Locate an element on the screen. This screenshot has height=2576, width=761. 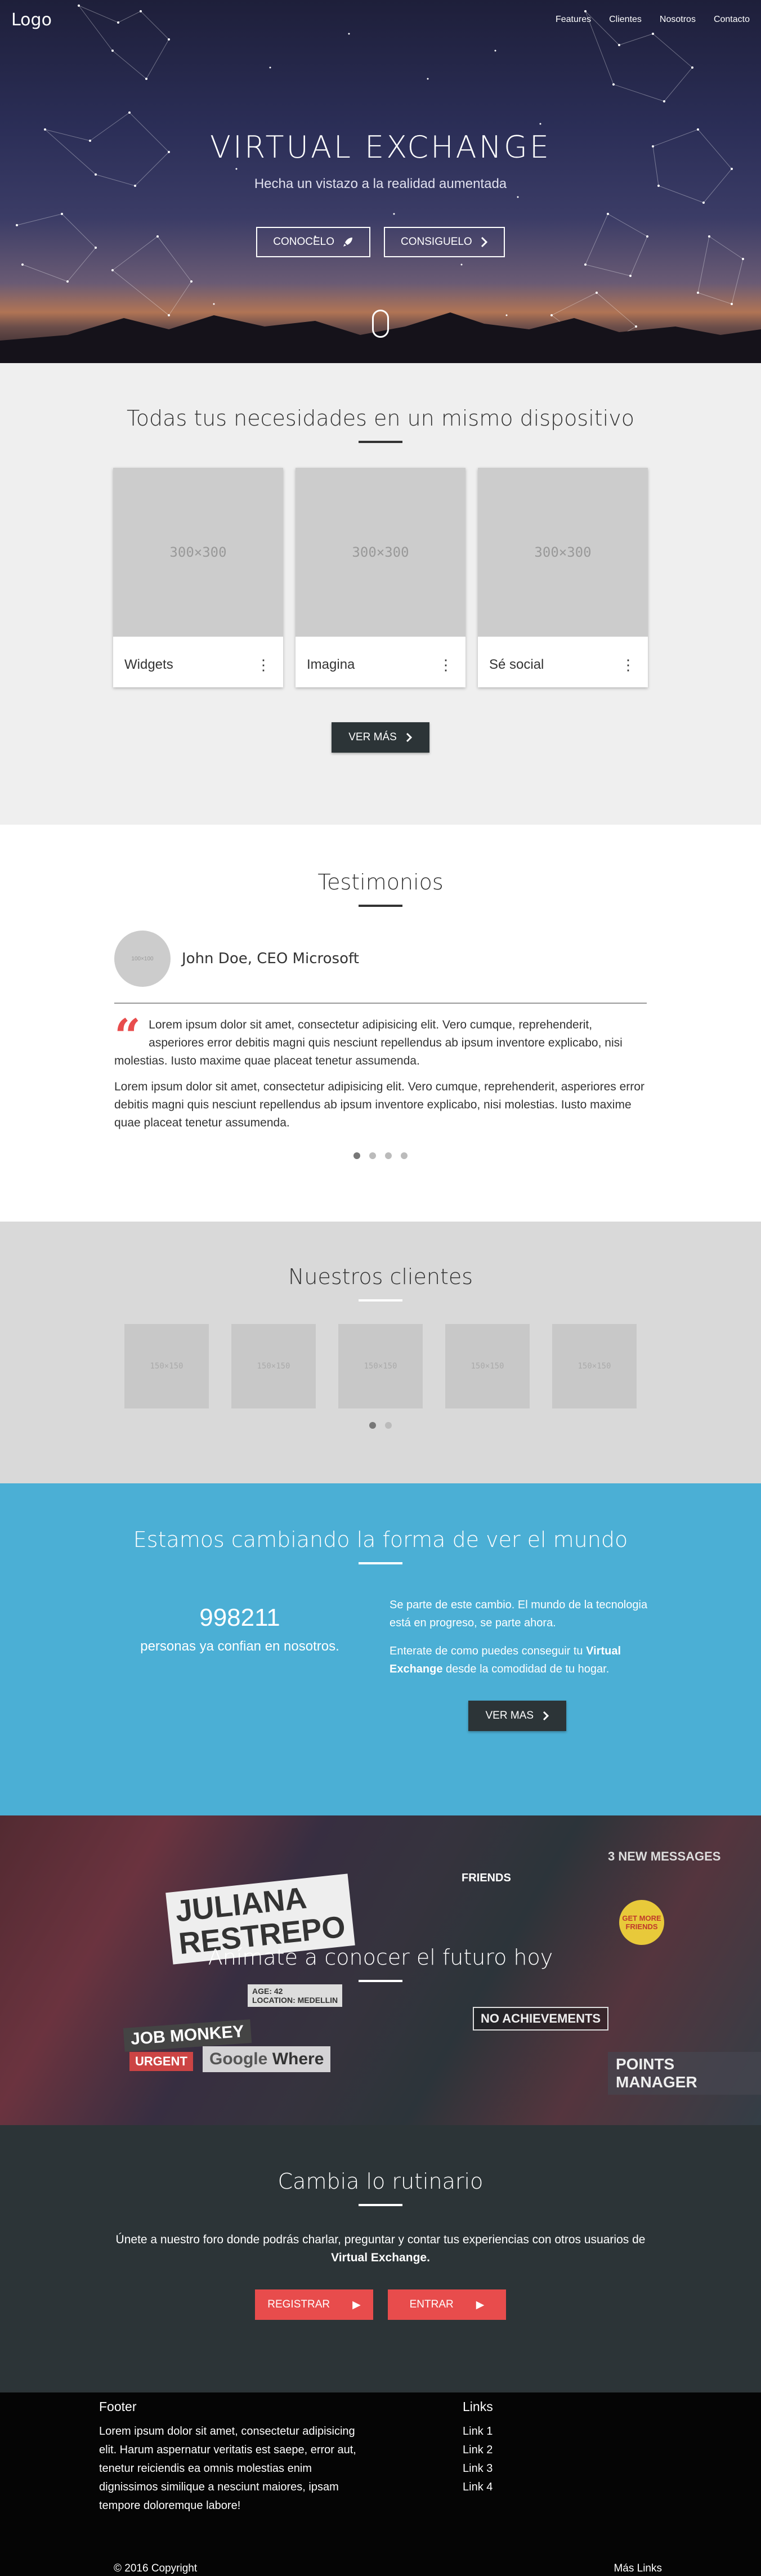
feature-card: 300×300 Imagina ⋮ is located at coordinates (380, 577).